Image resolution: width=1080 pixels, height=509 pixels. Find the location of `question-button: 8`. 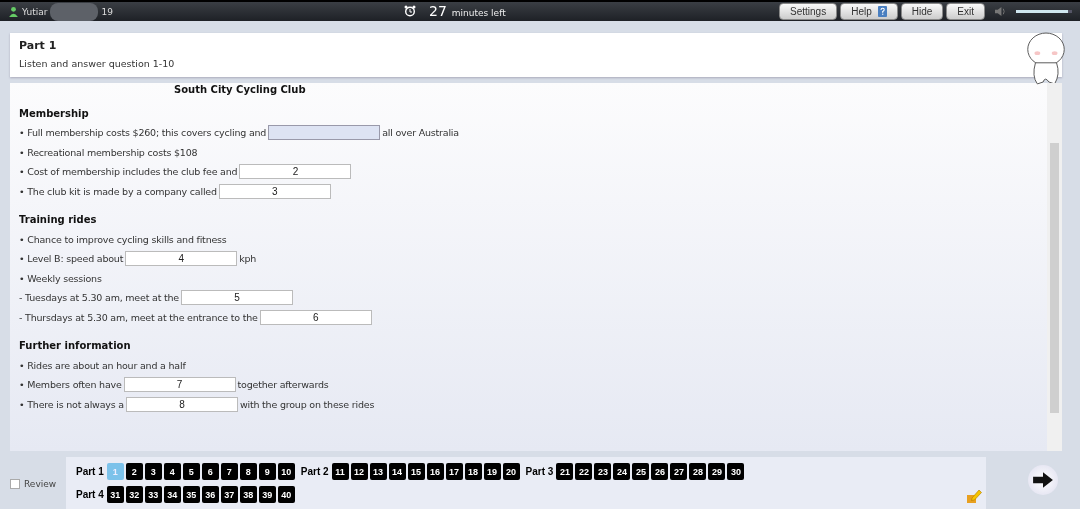

question-button: 8 is located at coordinates (248, 471).